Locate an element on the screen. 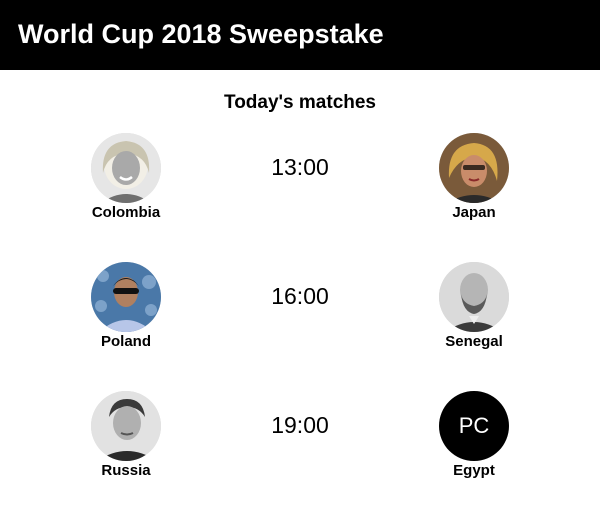 Image resolution: width=600 pixels, height=515 pixels. away-team: Japan is located at coordinates (474, 183).